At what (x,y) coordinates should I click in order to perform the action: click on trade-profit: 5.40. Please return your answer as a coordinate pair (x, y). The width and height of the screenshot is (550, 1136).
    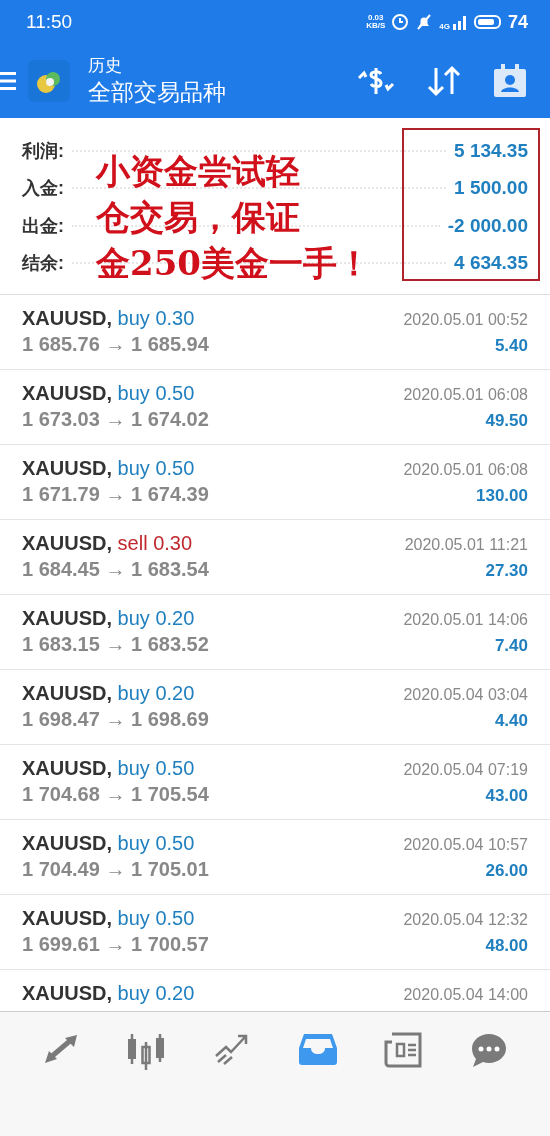
    Looking at the image, I should click on (511, 346).